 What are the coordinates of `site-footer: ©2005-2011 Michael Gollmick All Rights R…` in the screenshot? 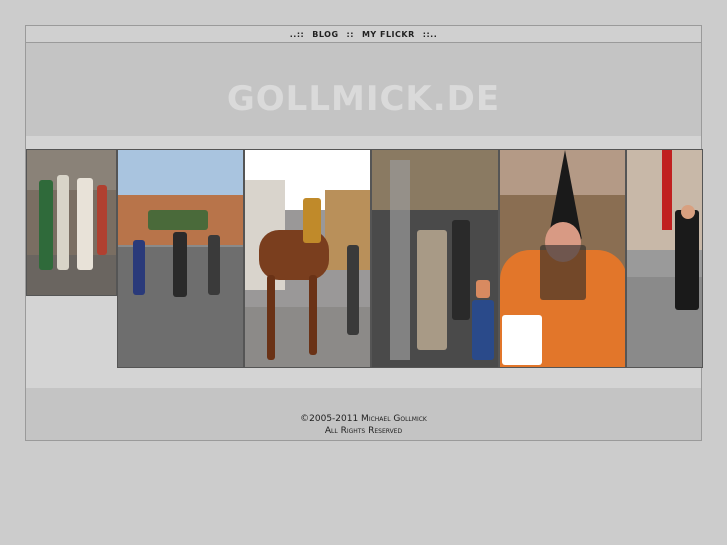 It's located at (363, 414).